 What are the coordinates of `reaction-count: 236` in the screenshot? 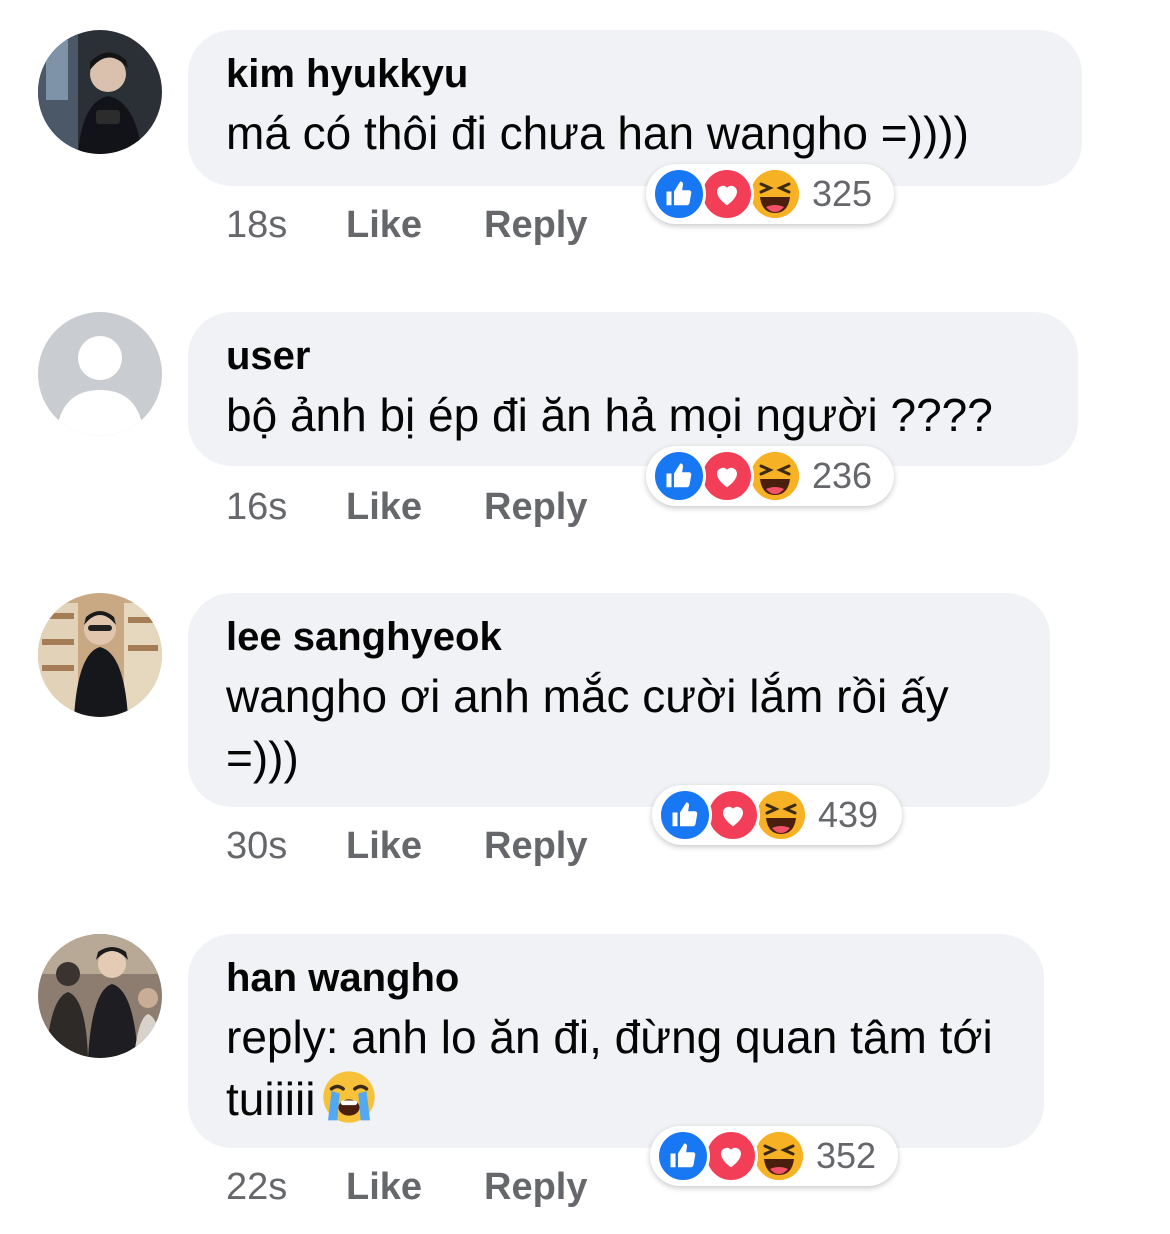 It's located at (842, 475).